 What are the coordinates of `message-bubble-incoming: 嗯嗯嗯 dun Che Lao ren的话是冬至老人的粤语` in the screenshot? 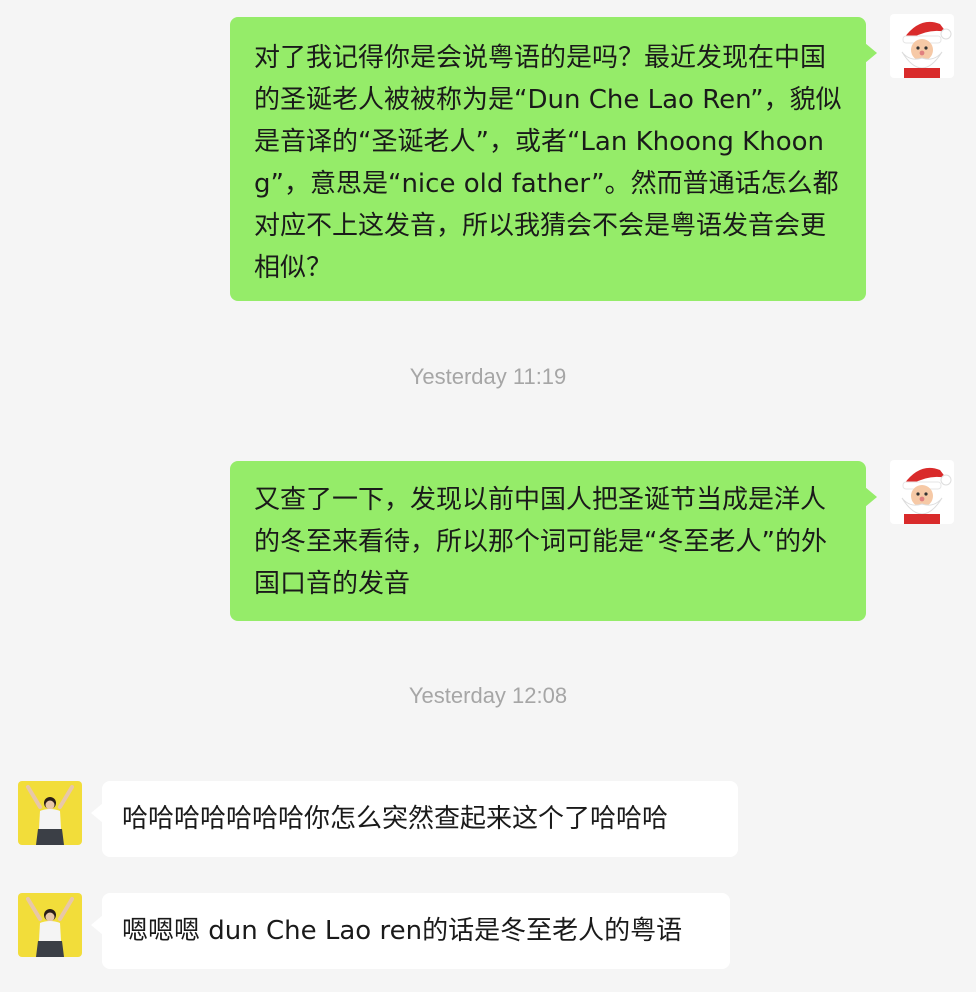 It's located at (410, 931).